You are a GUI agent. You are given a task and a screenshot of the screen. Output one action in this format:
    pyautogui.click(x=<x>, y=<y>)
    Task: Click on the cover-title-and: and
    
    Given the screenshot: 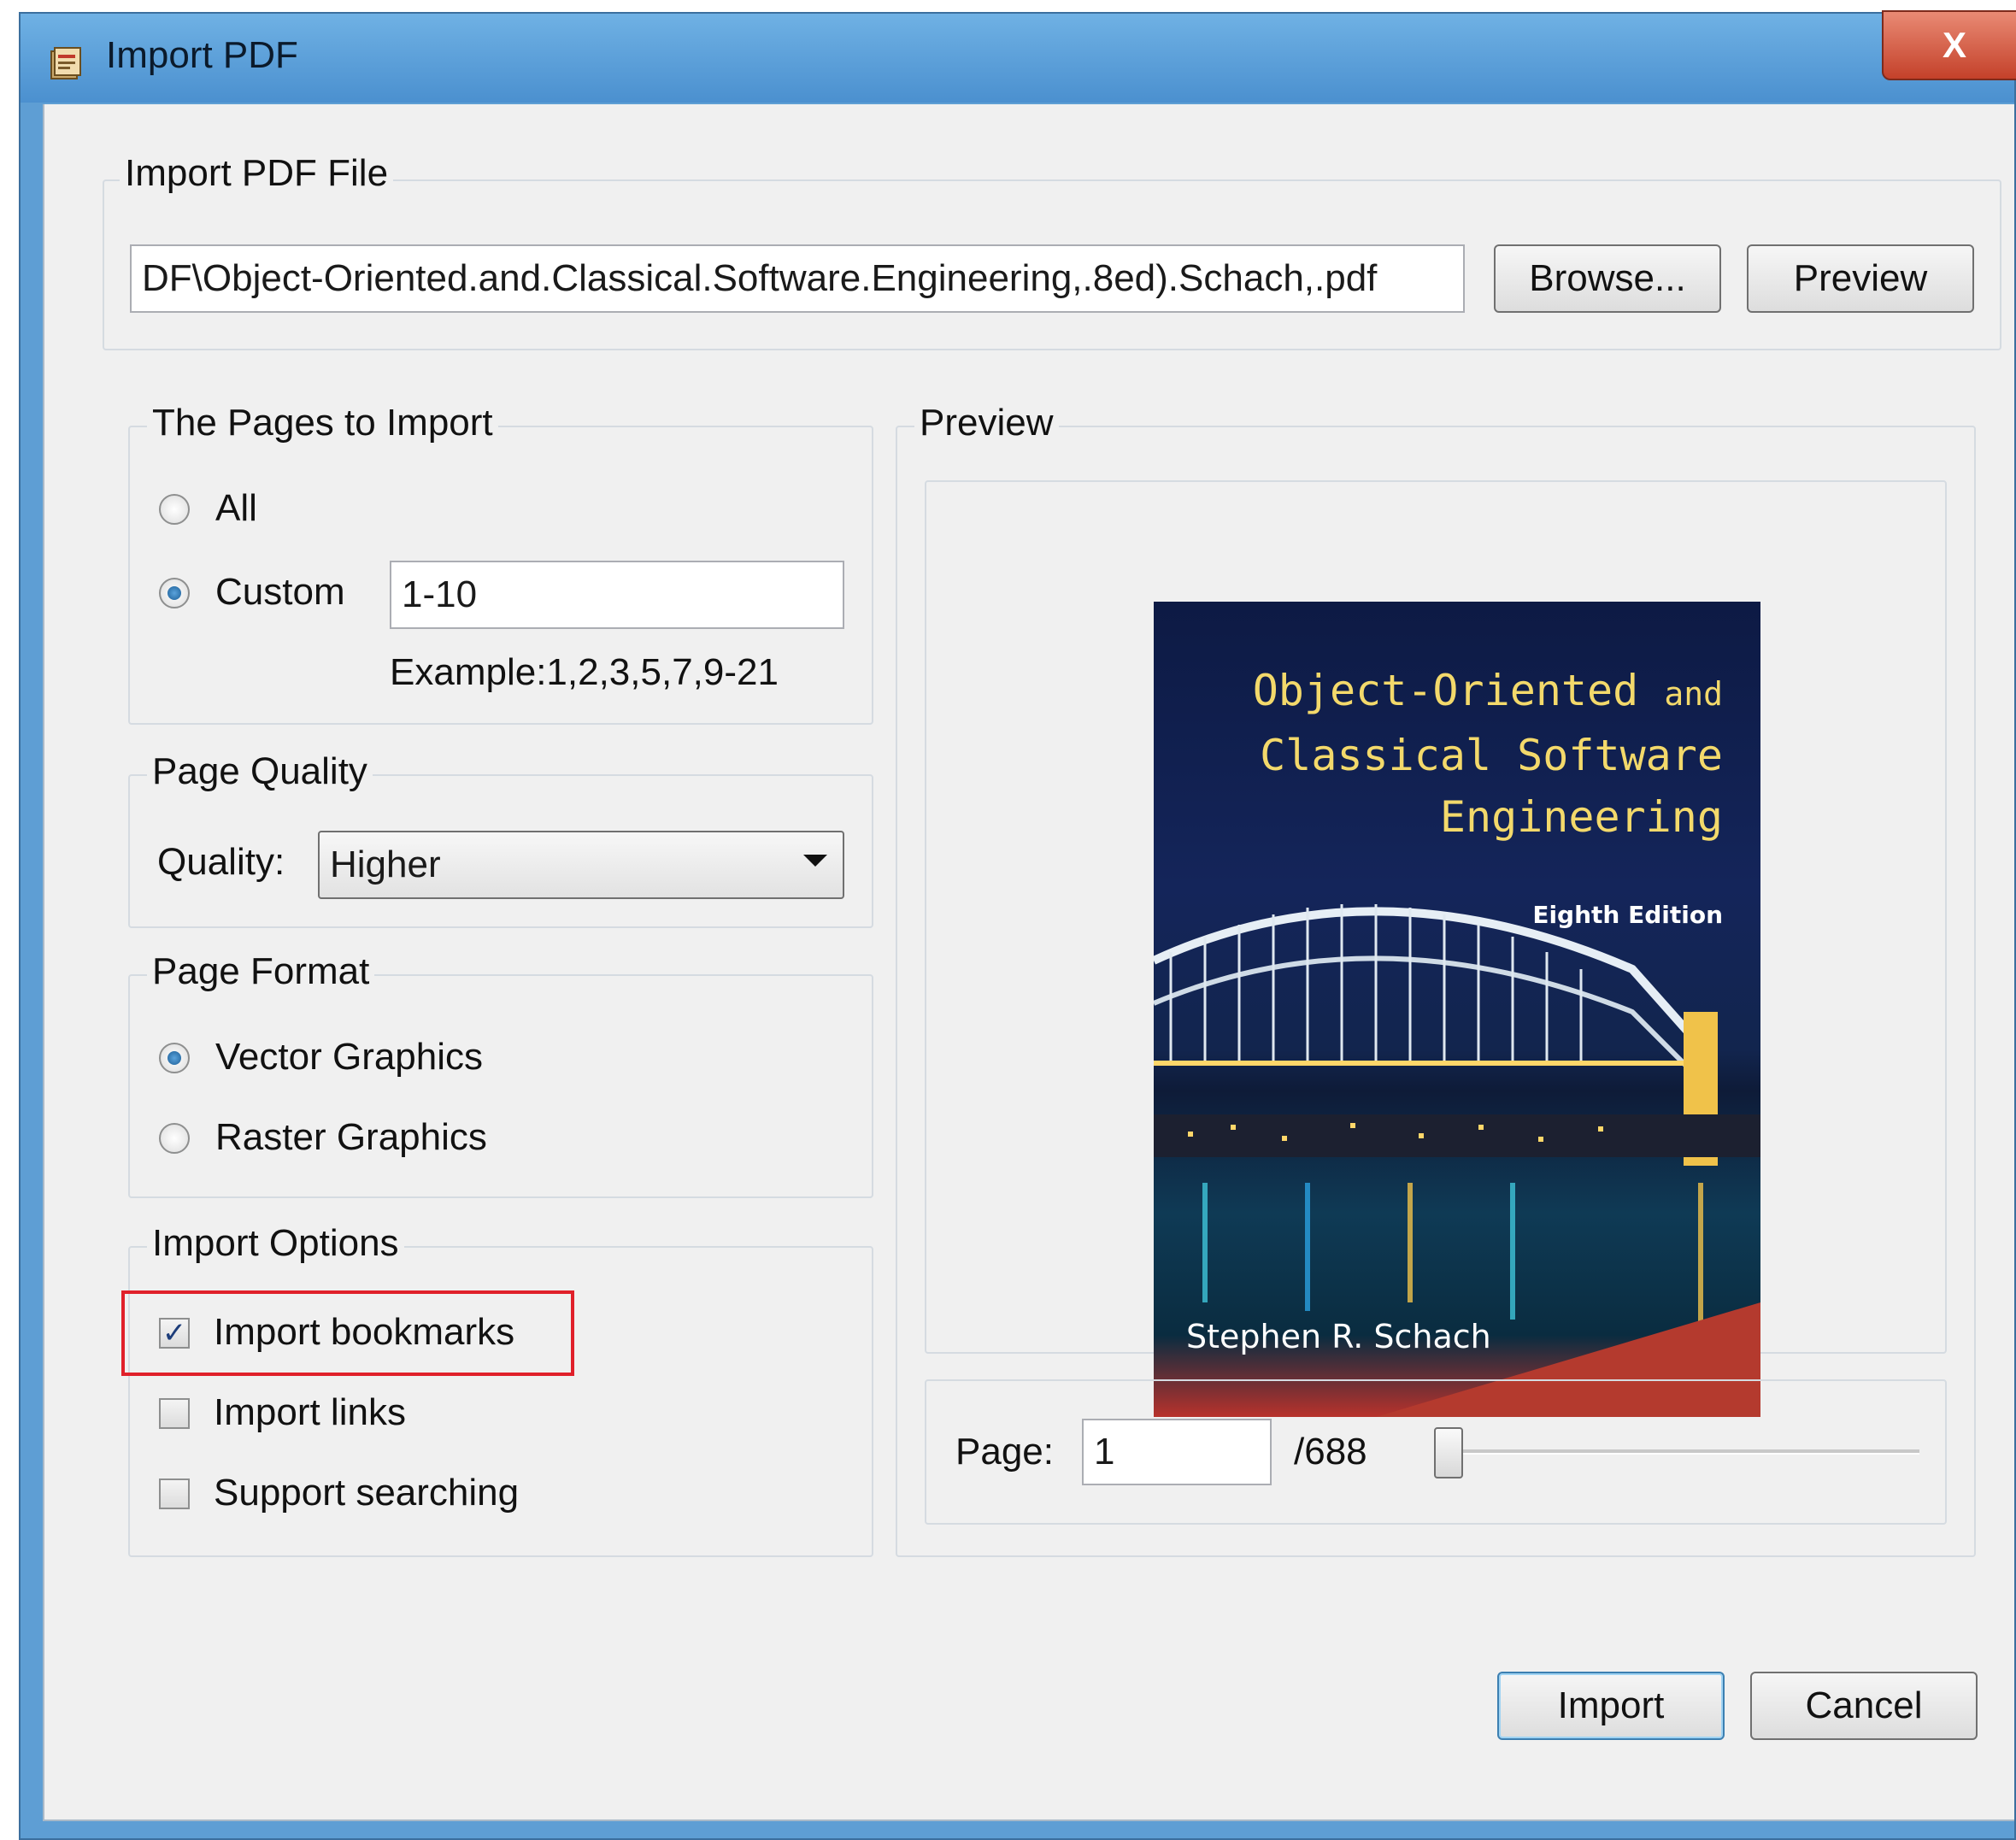 What is the action you would take?
    pyautogui.click(x=1693, y=694)
    